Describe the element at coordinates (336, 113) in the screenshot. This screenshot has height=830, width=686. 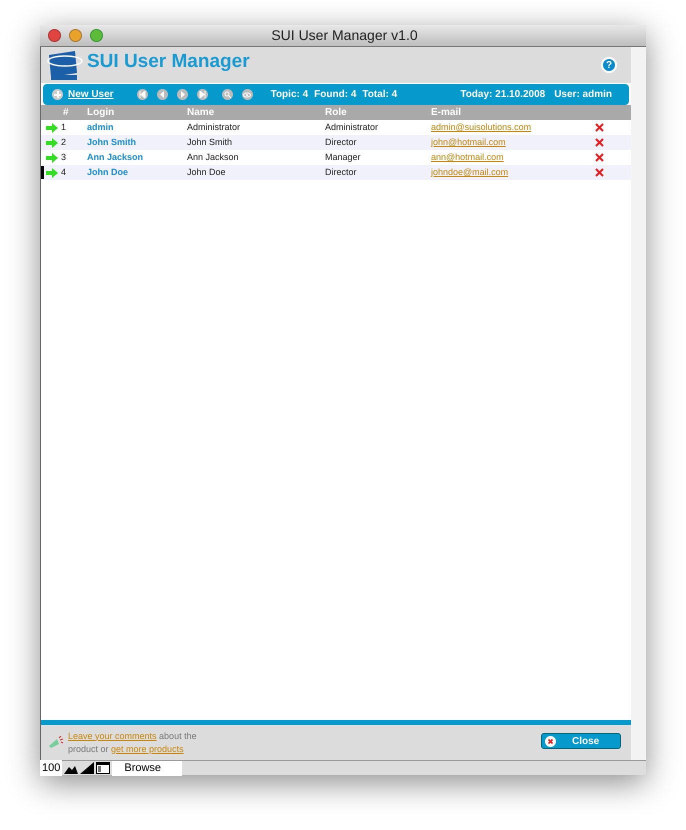
I see `column-header: Role` at that location.